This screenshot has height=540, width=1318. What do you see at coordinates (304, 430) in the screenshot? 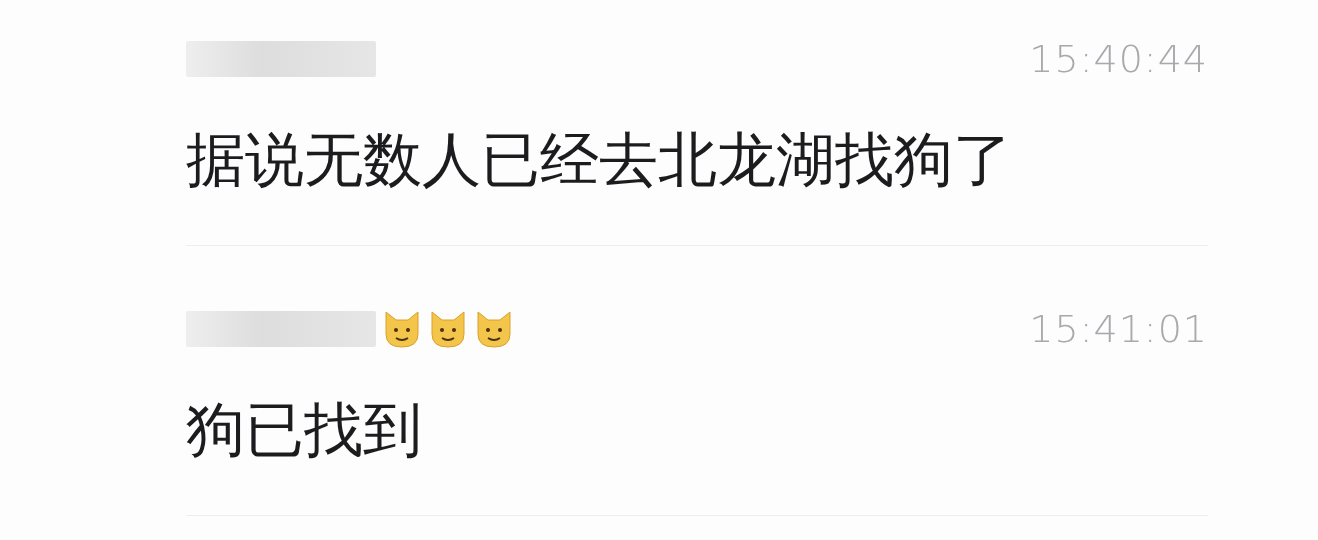
I see `comment-text: 狗已找到` at bounding box center [304, 430].